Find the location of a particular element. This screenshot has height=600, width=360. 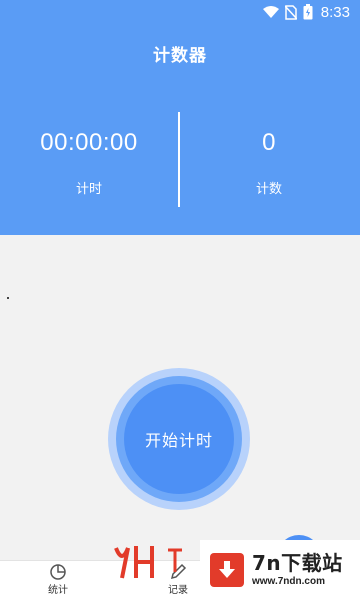

start-button-core: 开始计时 is located at coordinates (179, 439).